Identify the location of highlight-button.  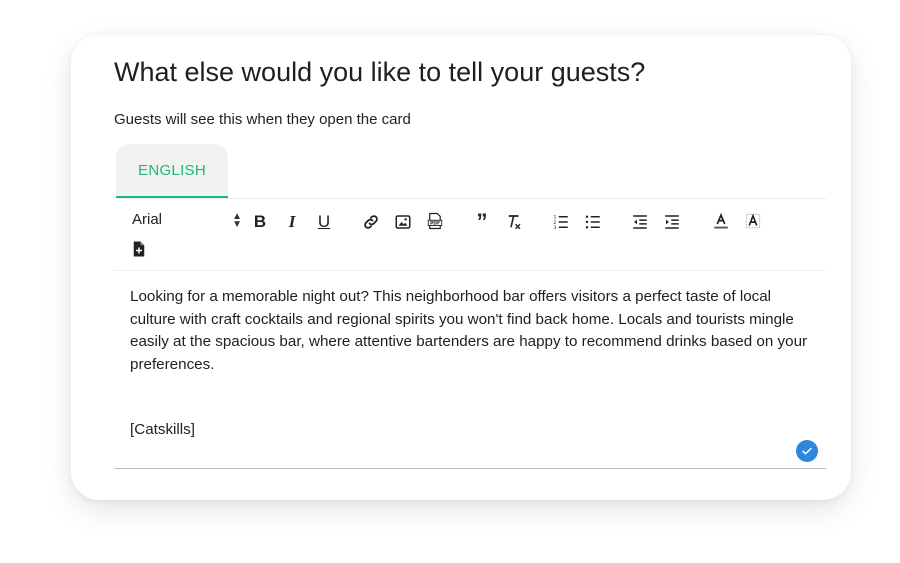
(753, 221).